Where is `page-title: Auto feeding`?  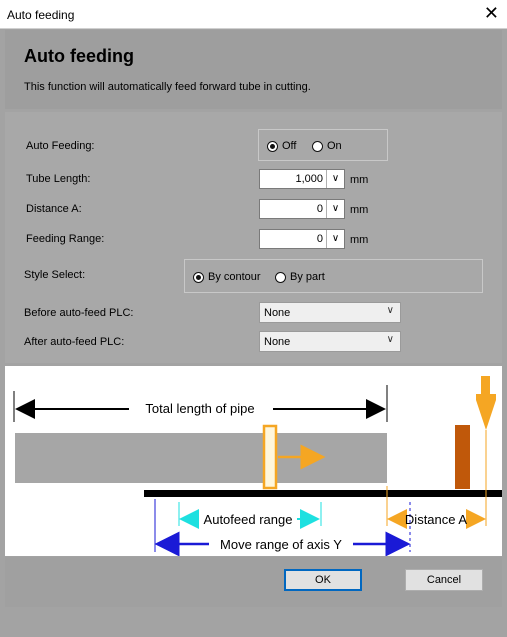 page-title: Auto feeding is located at coordinates (79, 56).